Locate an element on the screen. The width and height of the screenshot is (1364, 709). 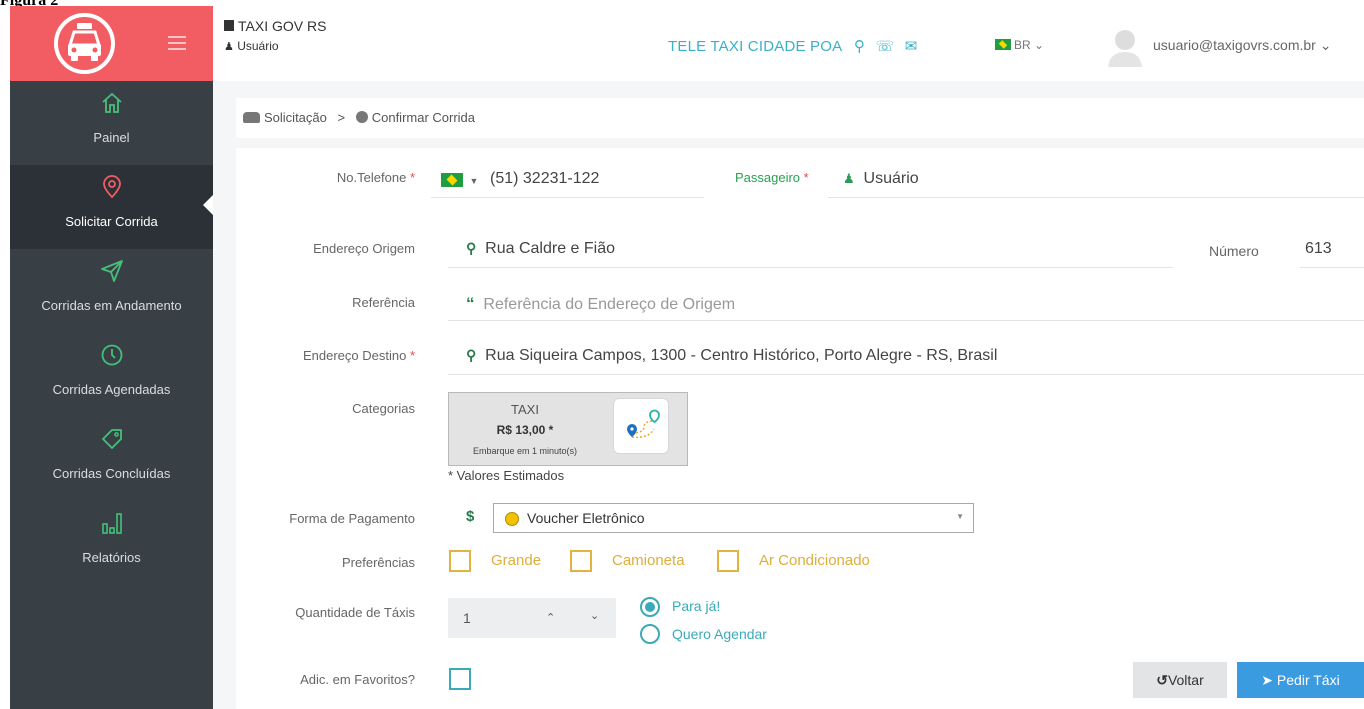
quantity-label: Quantidade de Táxis is located at coordinates (355, 612).